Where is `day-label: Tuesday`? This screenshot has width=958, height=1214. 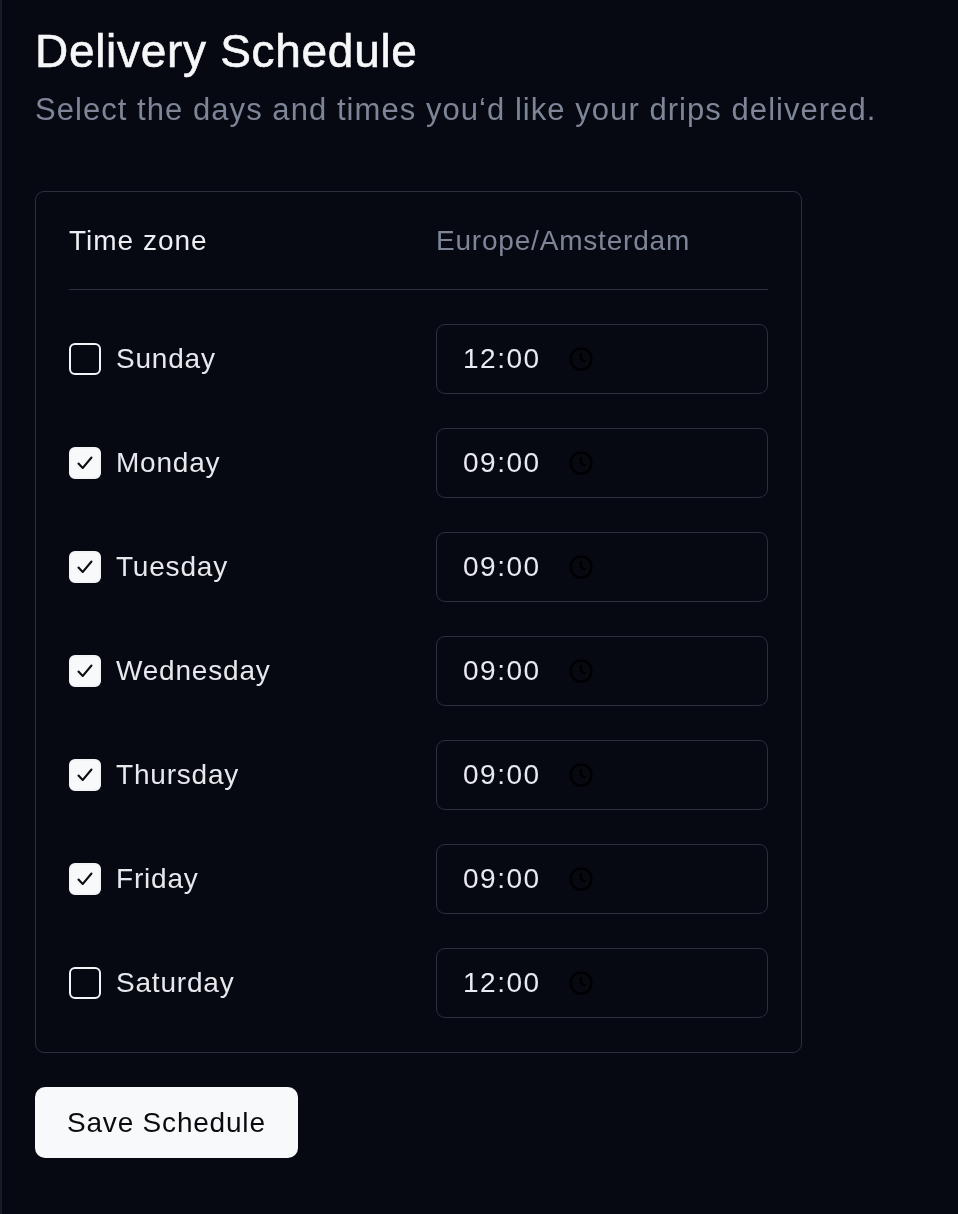
day-label: Tuesday is located at coordinates (172, 567).